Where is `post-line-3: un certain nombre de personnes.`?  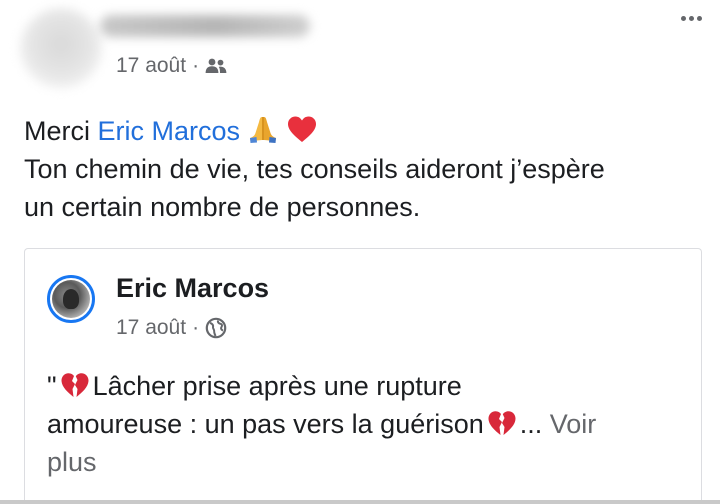
post-line-3: un certain nombre de personnes. is located at coordinates (222, 207).